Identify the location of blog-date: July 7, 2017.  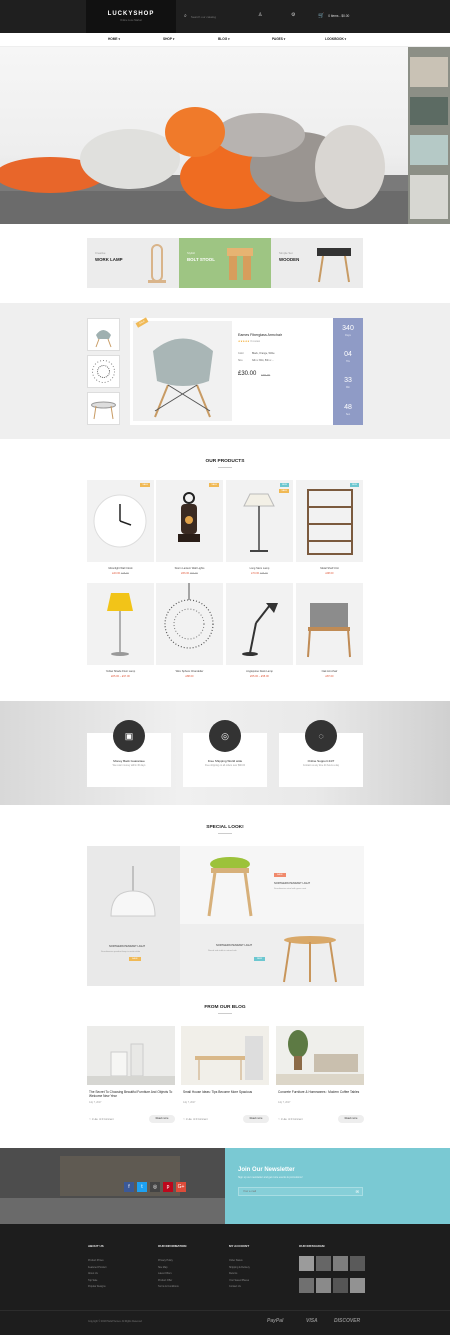
(189, 1103).